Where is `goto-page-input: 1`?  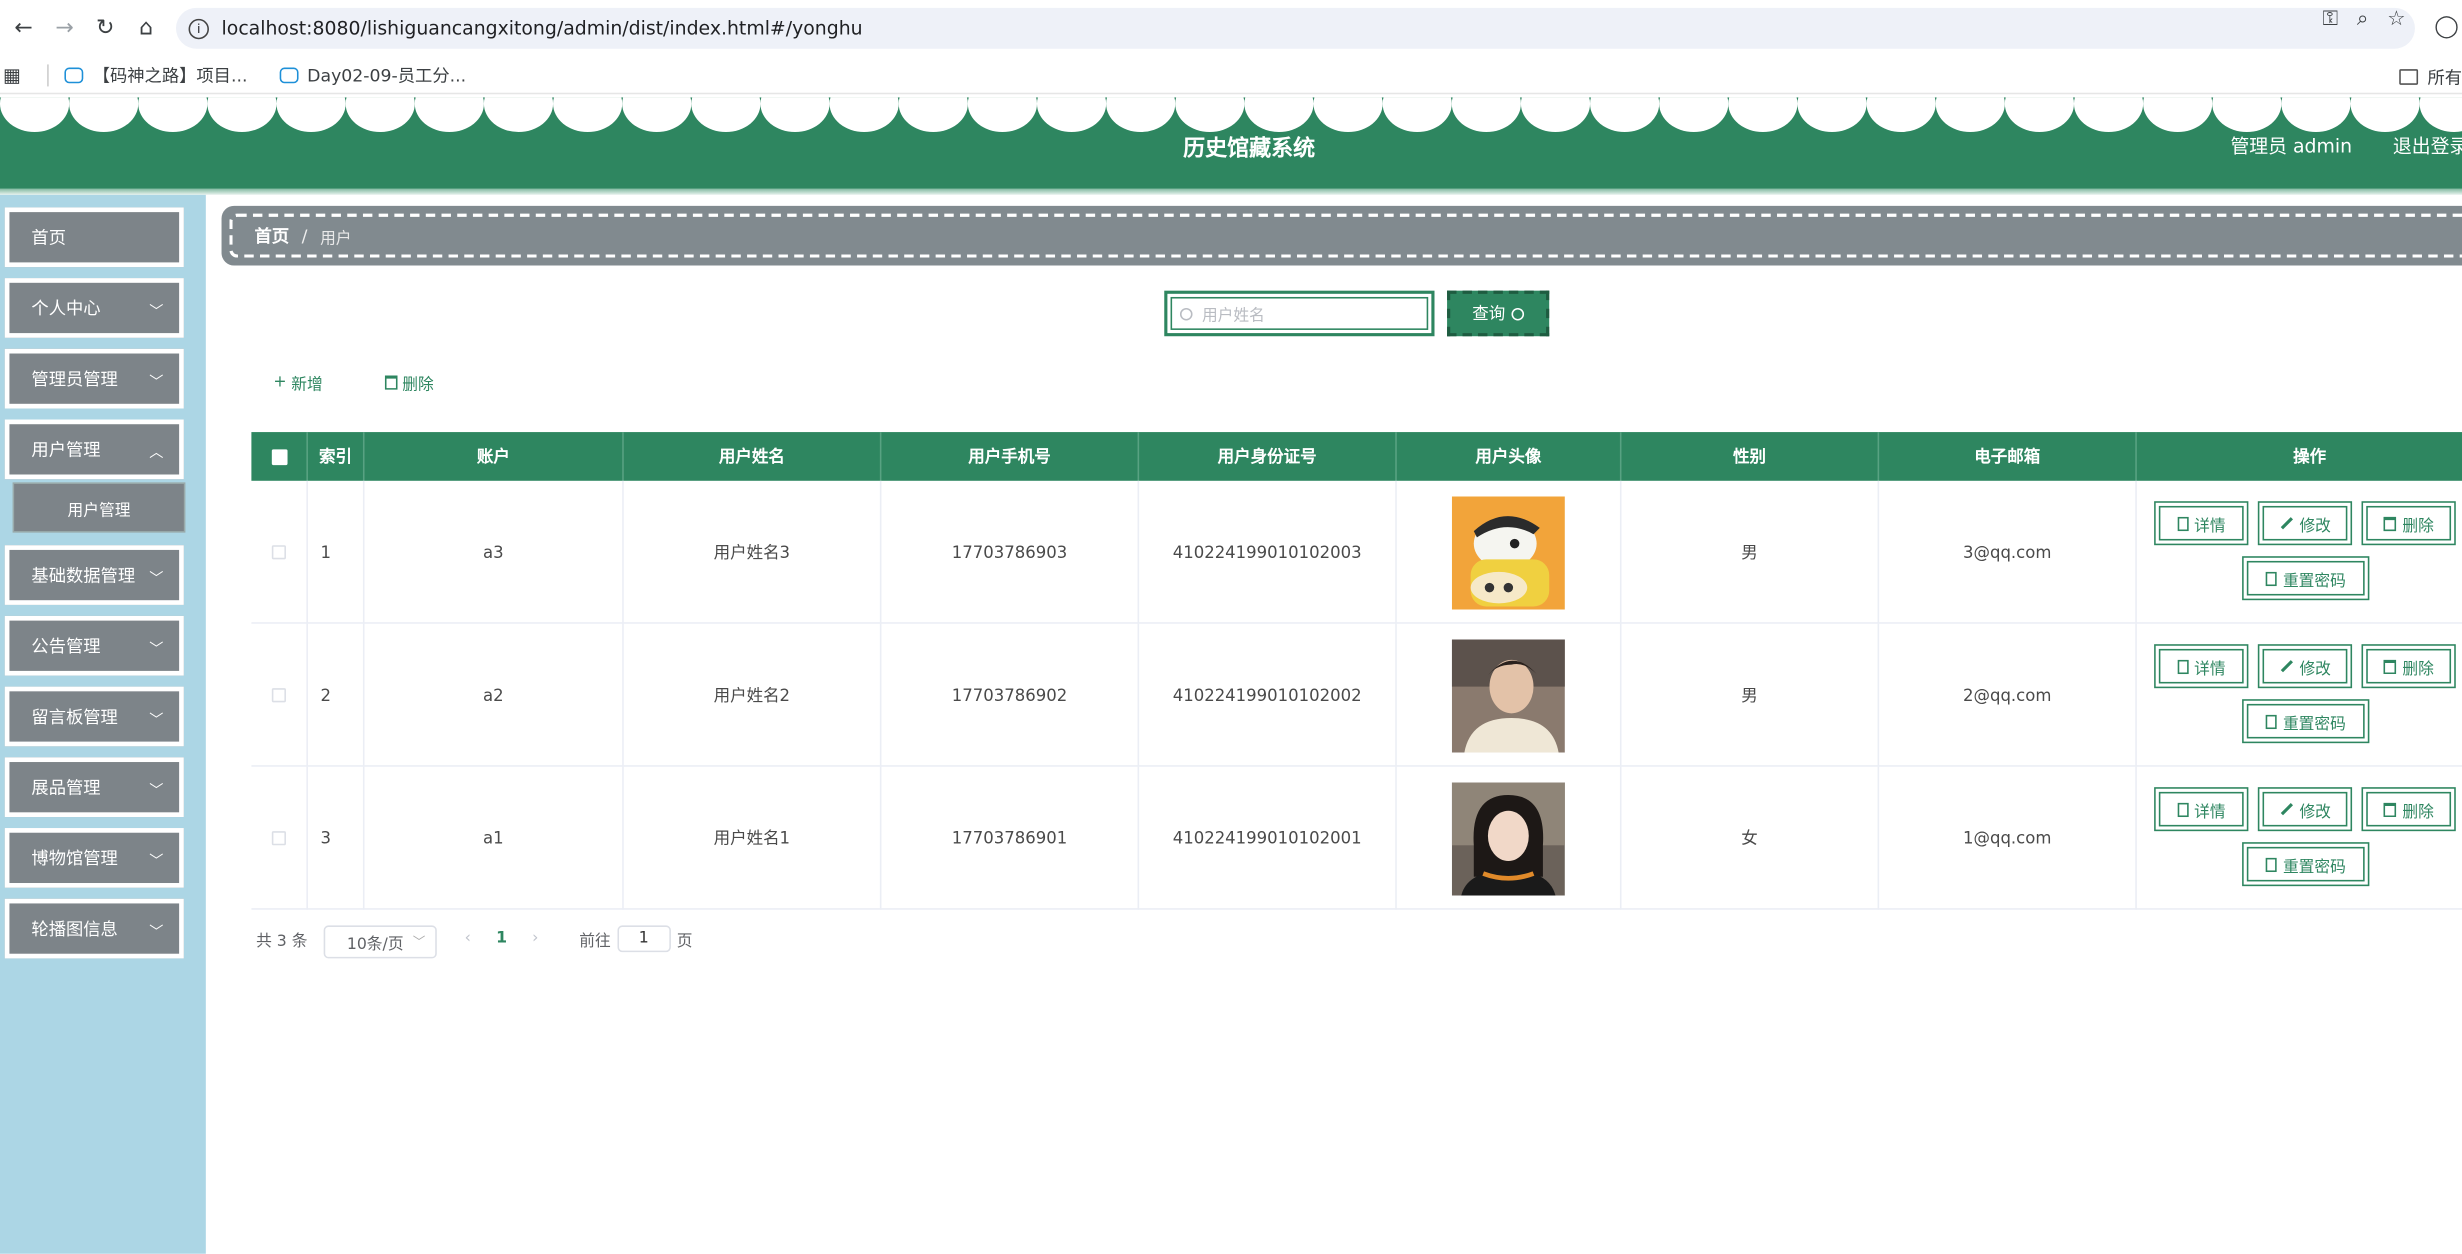
goto-page-input: 1 is located at coordinates (644, 938).